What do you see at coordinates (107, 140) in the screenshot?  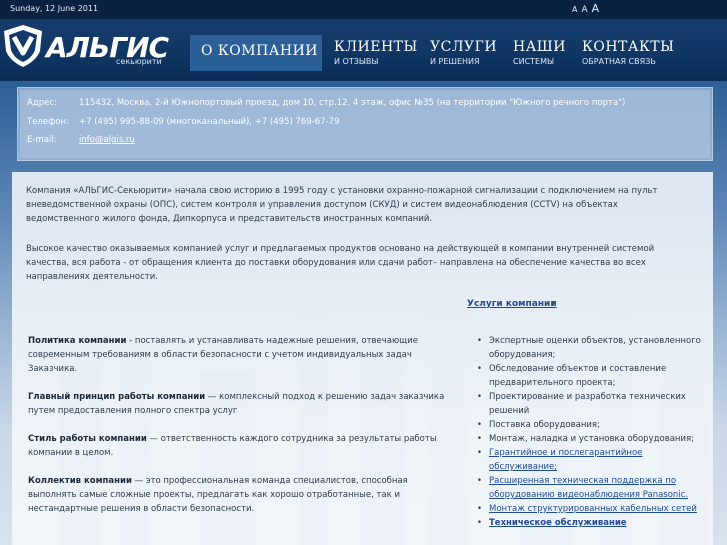 I see `email-link: info@algis.ru` at bounding box center [107, 140].